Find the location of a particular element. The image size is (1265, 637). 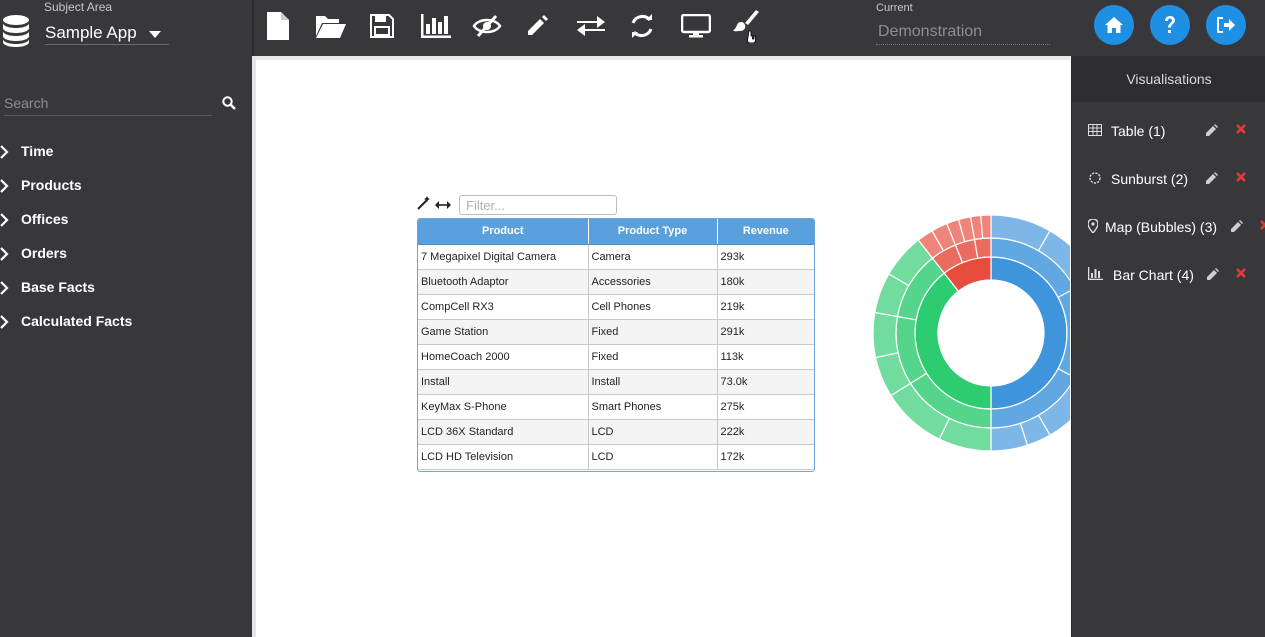

tree-item-label: Offices is located at coordinates (45, 219).